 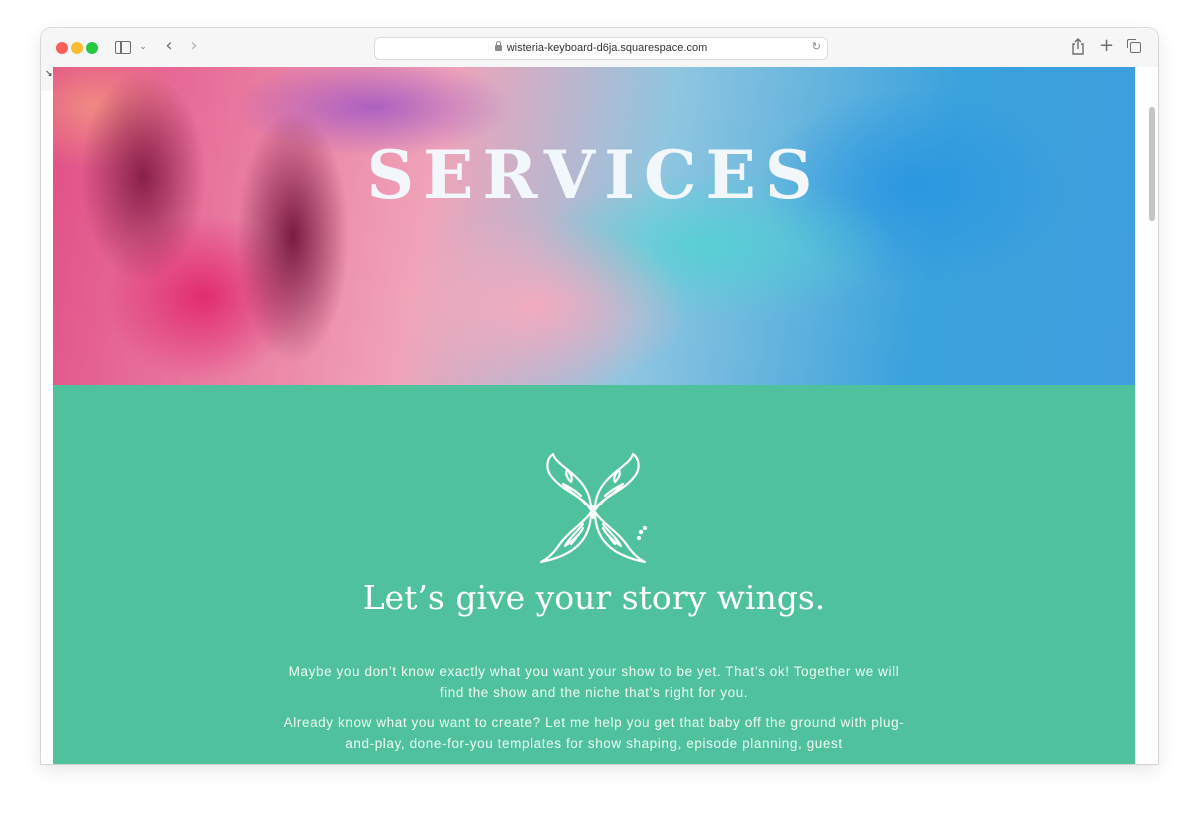 What do you see at coordinates (594, 597) in the screenshot?
I see `section-headline: Let’s give your story wings.` at bounding box center [594, 597].